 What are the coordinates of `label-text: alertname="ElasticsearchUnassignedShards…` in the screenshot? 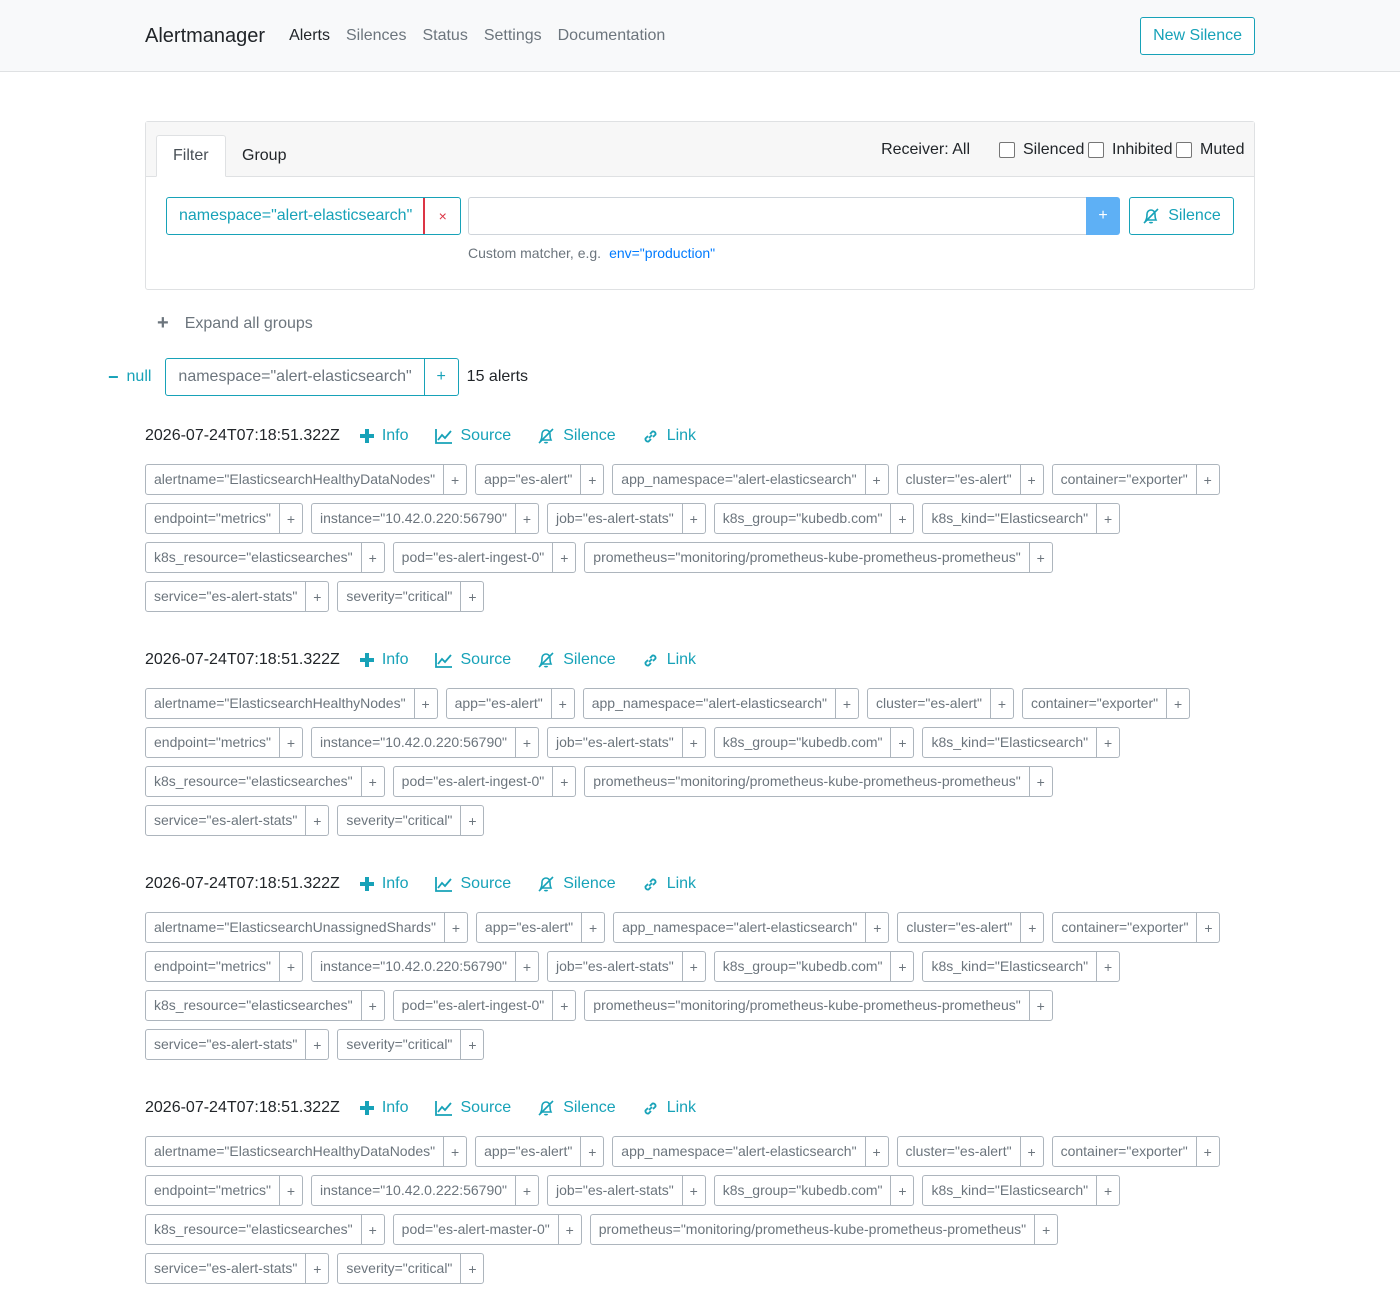 It's located at (295, 927).